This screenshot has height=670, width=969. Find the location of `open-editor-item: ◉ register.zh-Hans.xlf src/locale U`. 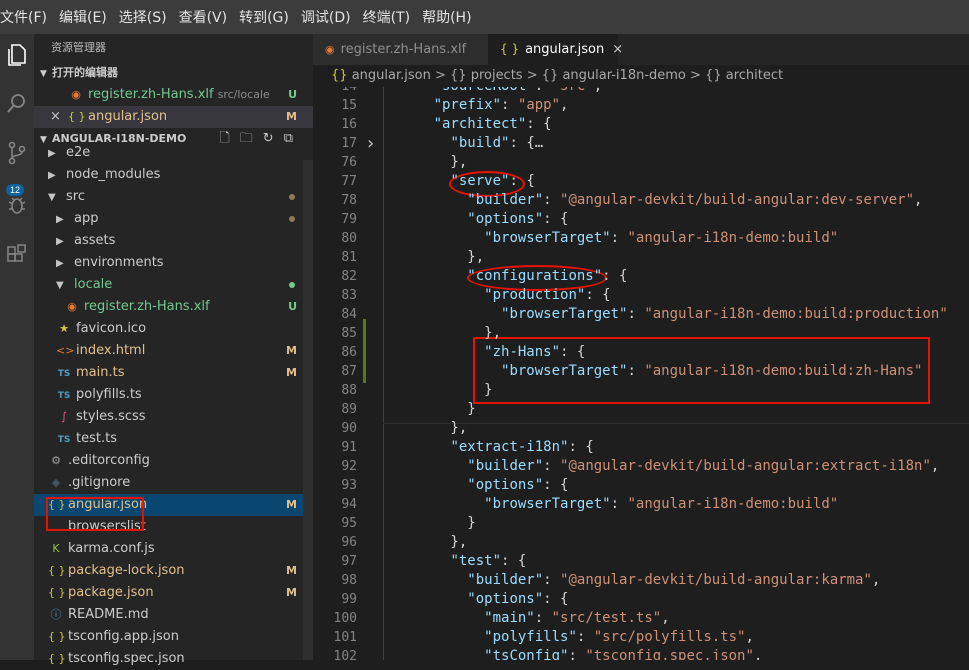

open-editor-item: ◉ register.zh-Hans.xlf src/locale U is located at coordinates (173, 95).